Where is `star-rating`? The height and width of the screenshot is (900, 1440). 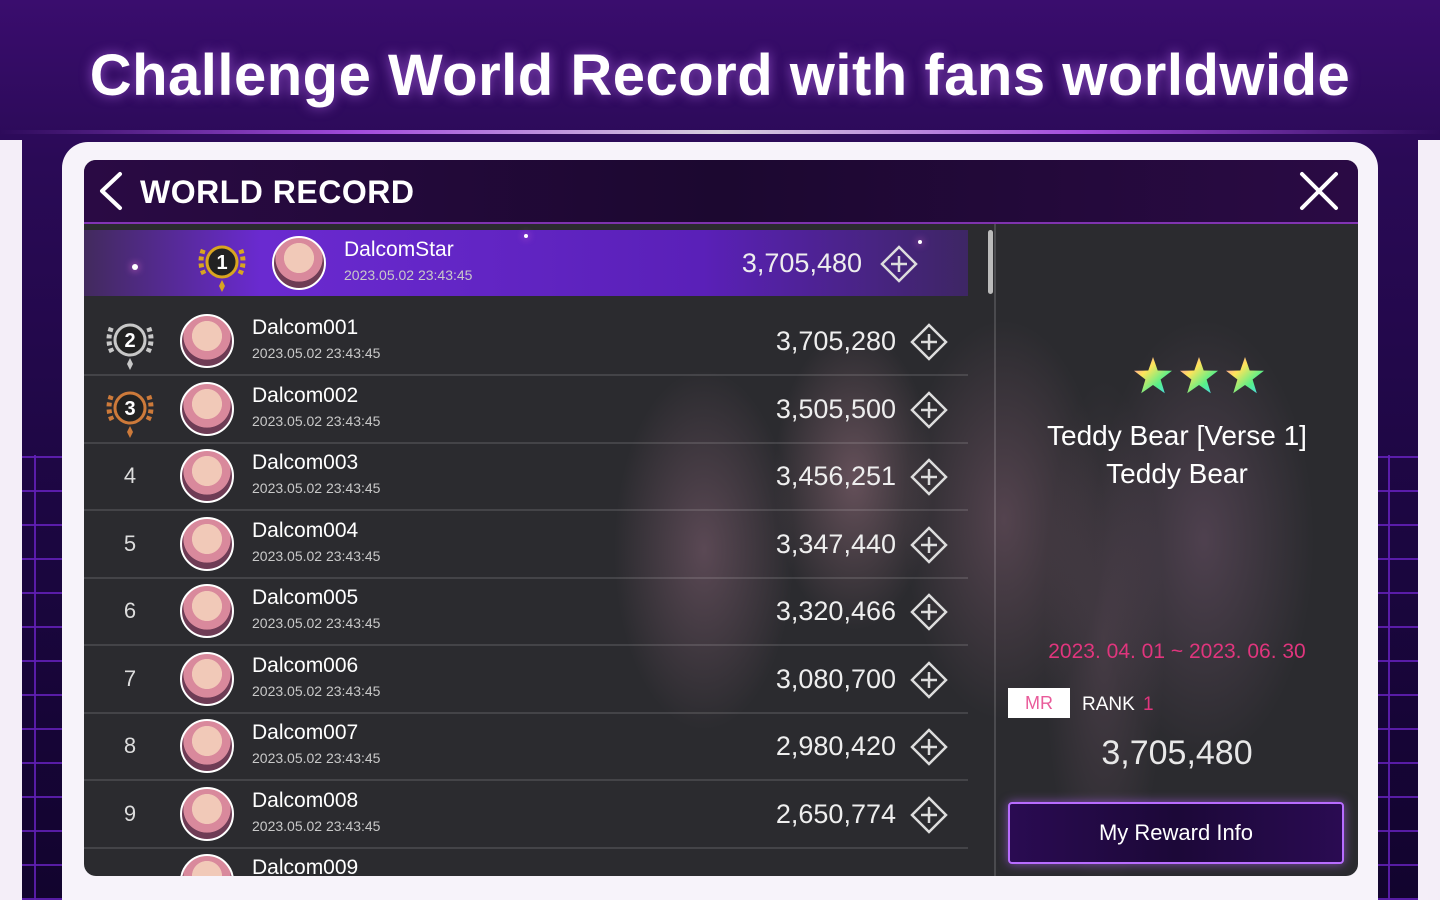
star-rating is located at coordinates (1199, 375).